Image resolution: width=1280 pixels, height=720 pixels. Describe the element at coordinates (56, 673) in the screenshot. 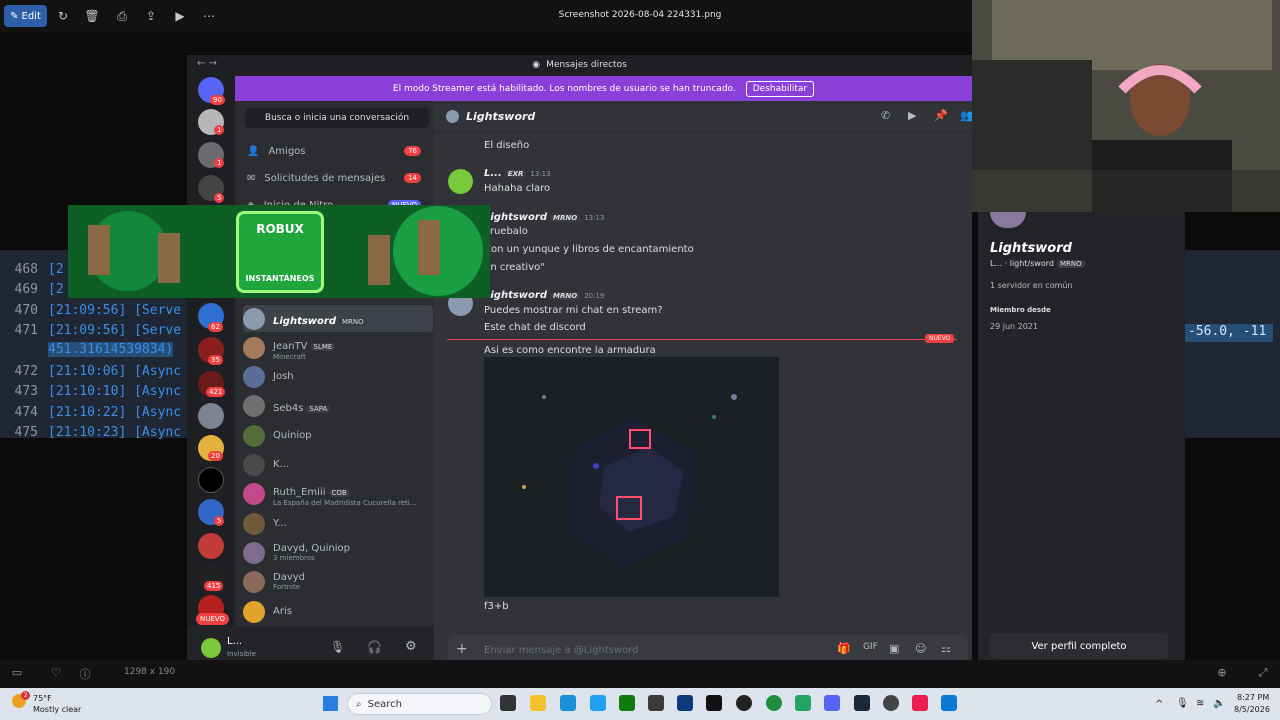

I see `favorite-icon: ♡` at that location.